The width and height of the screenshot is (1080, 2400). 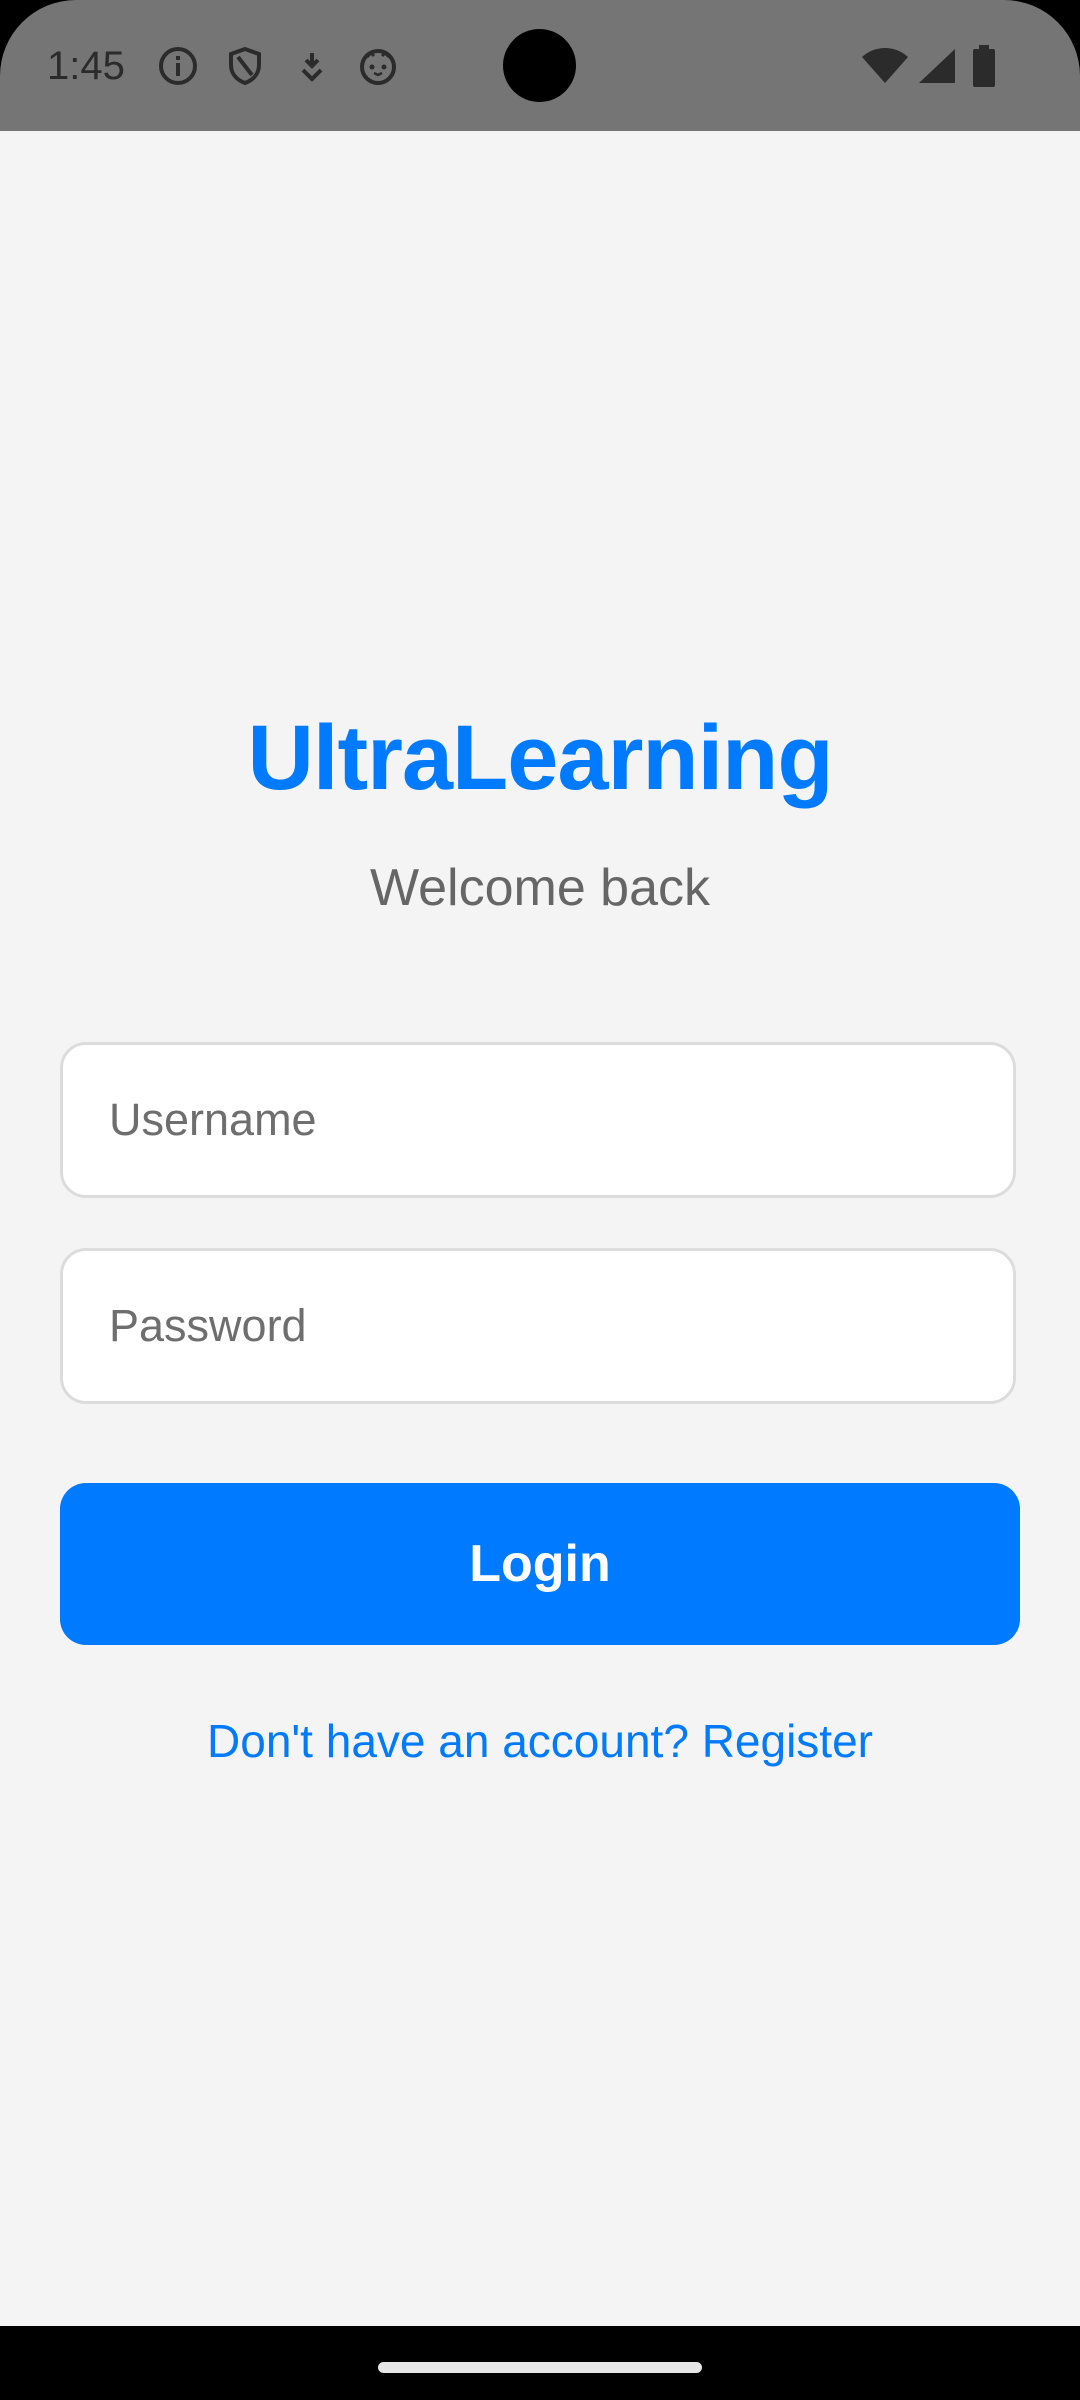 I want to click on status-time: 1:45, so click(x=86, y=66).